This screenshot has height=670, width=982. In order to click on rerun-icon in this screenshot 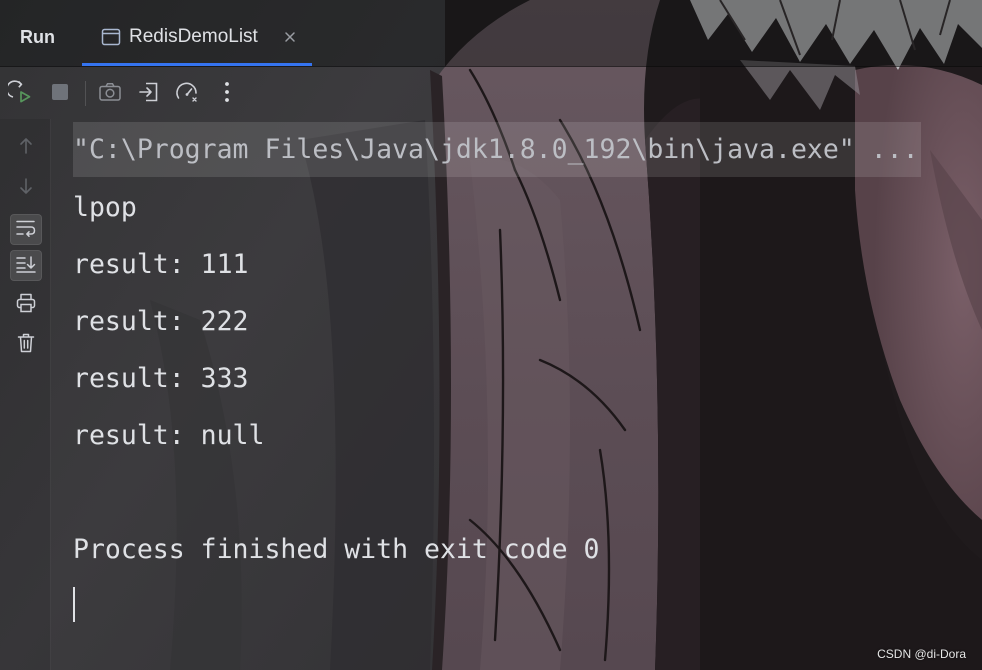, I will do `click(19, 93)`.